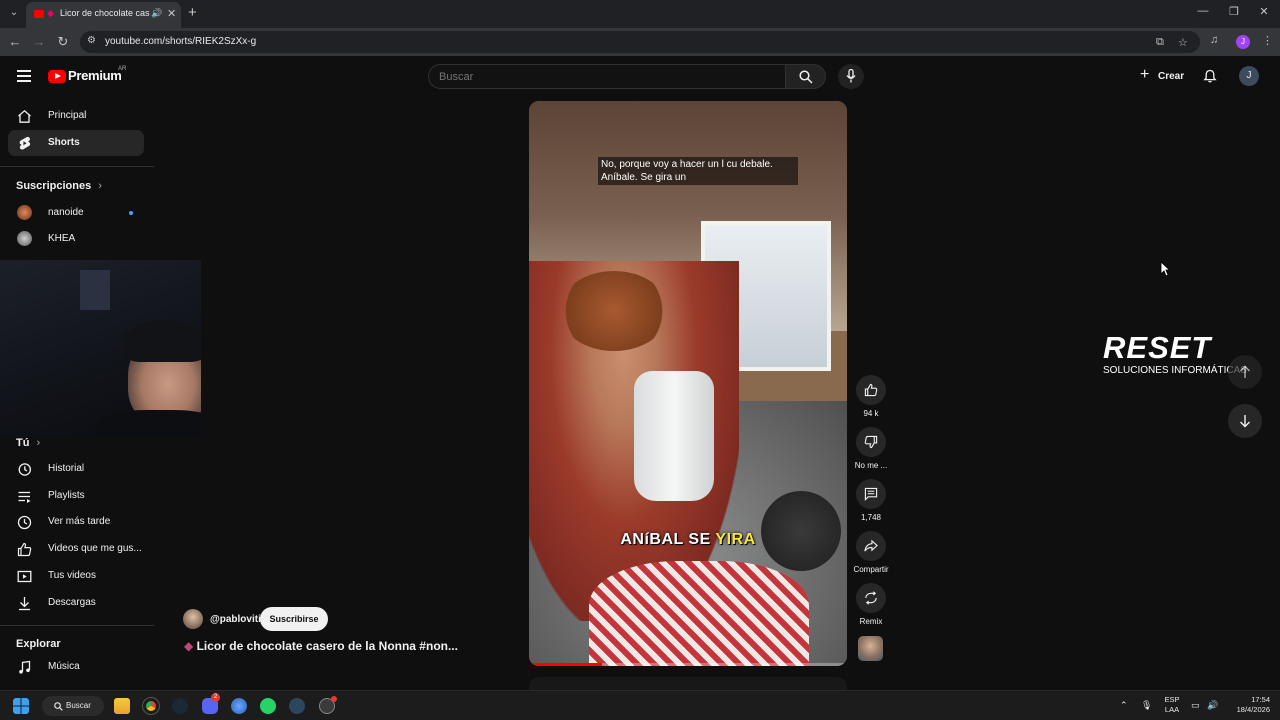 Image resolution: width=1280 pixels, height=720 pixels. I want to click on steam-alt-icon, so click(297, 706).